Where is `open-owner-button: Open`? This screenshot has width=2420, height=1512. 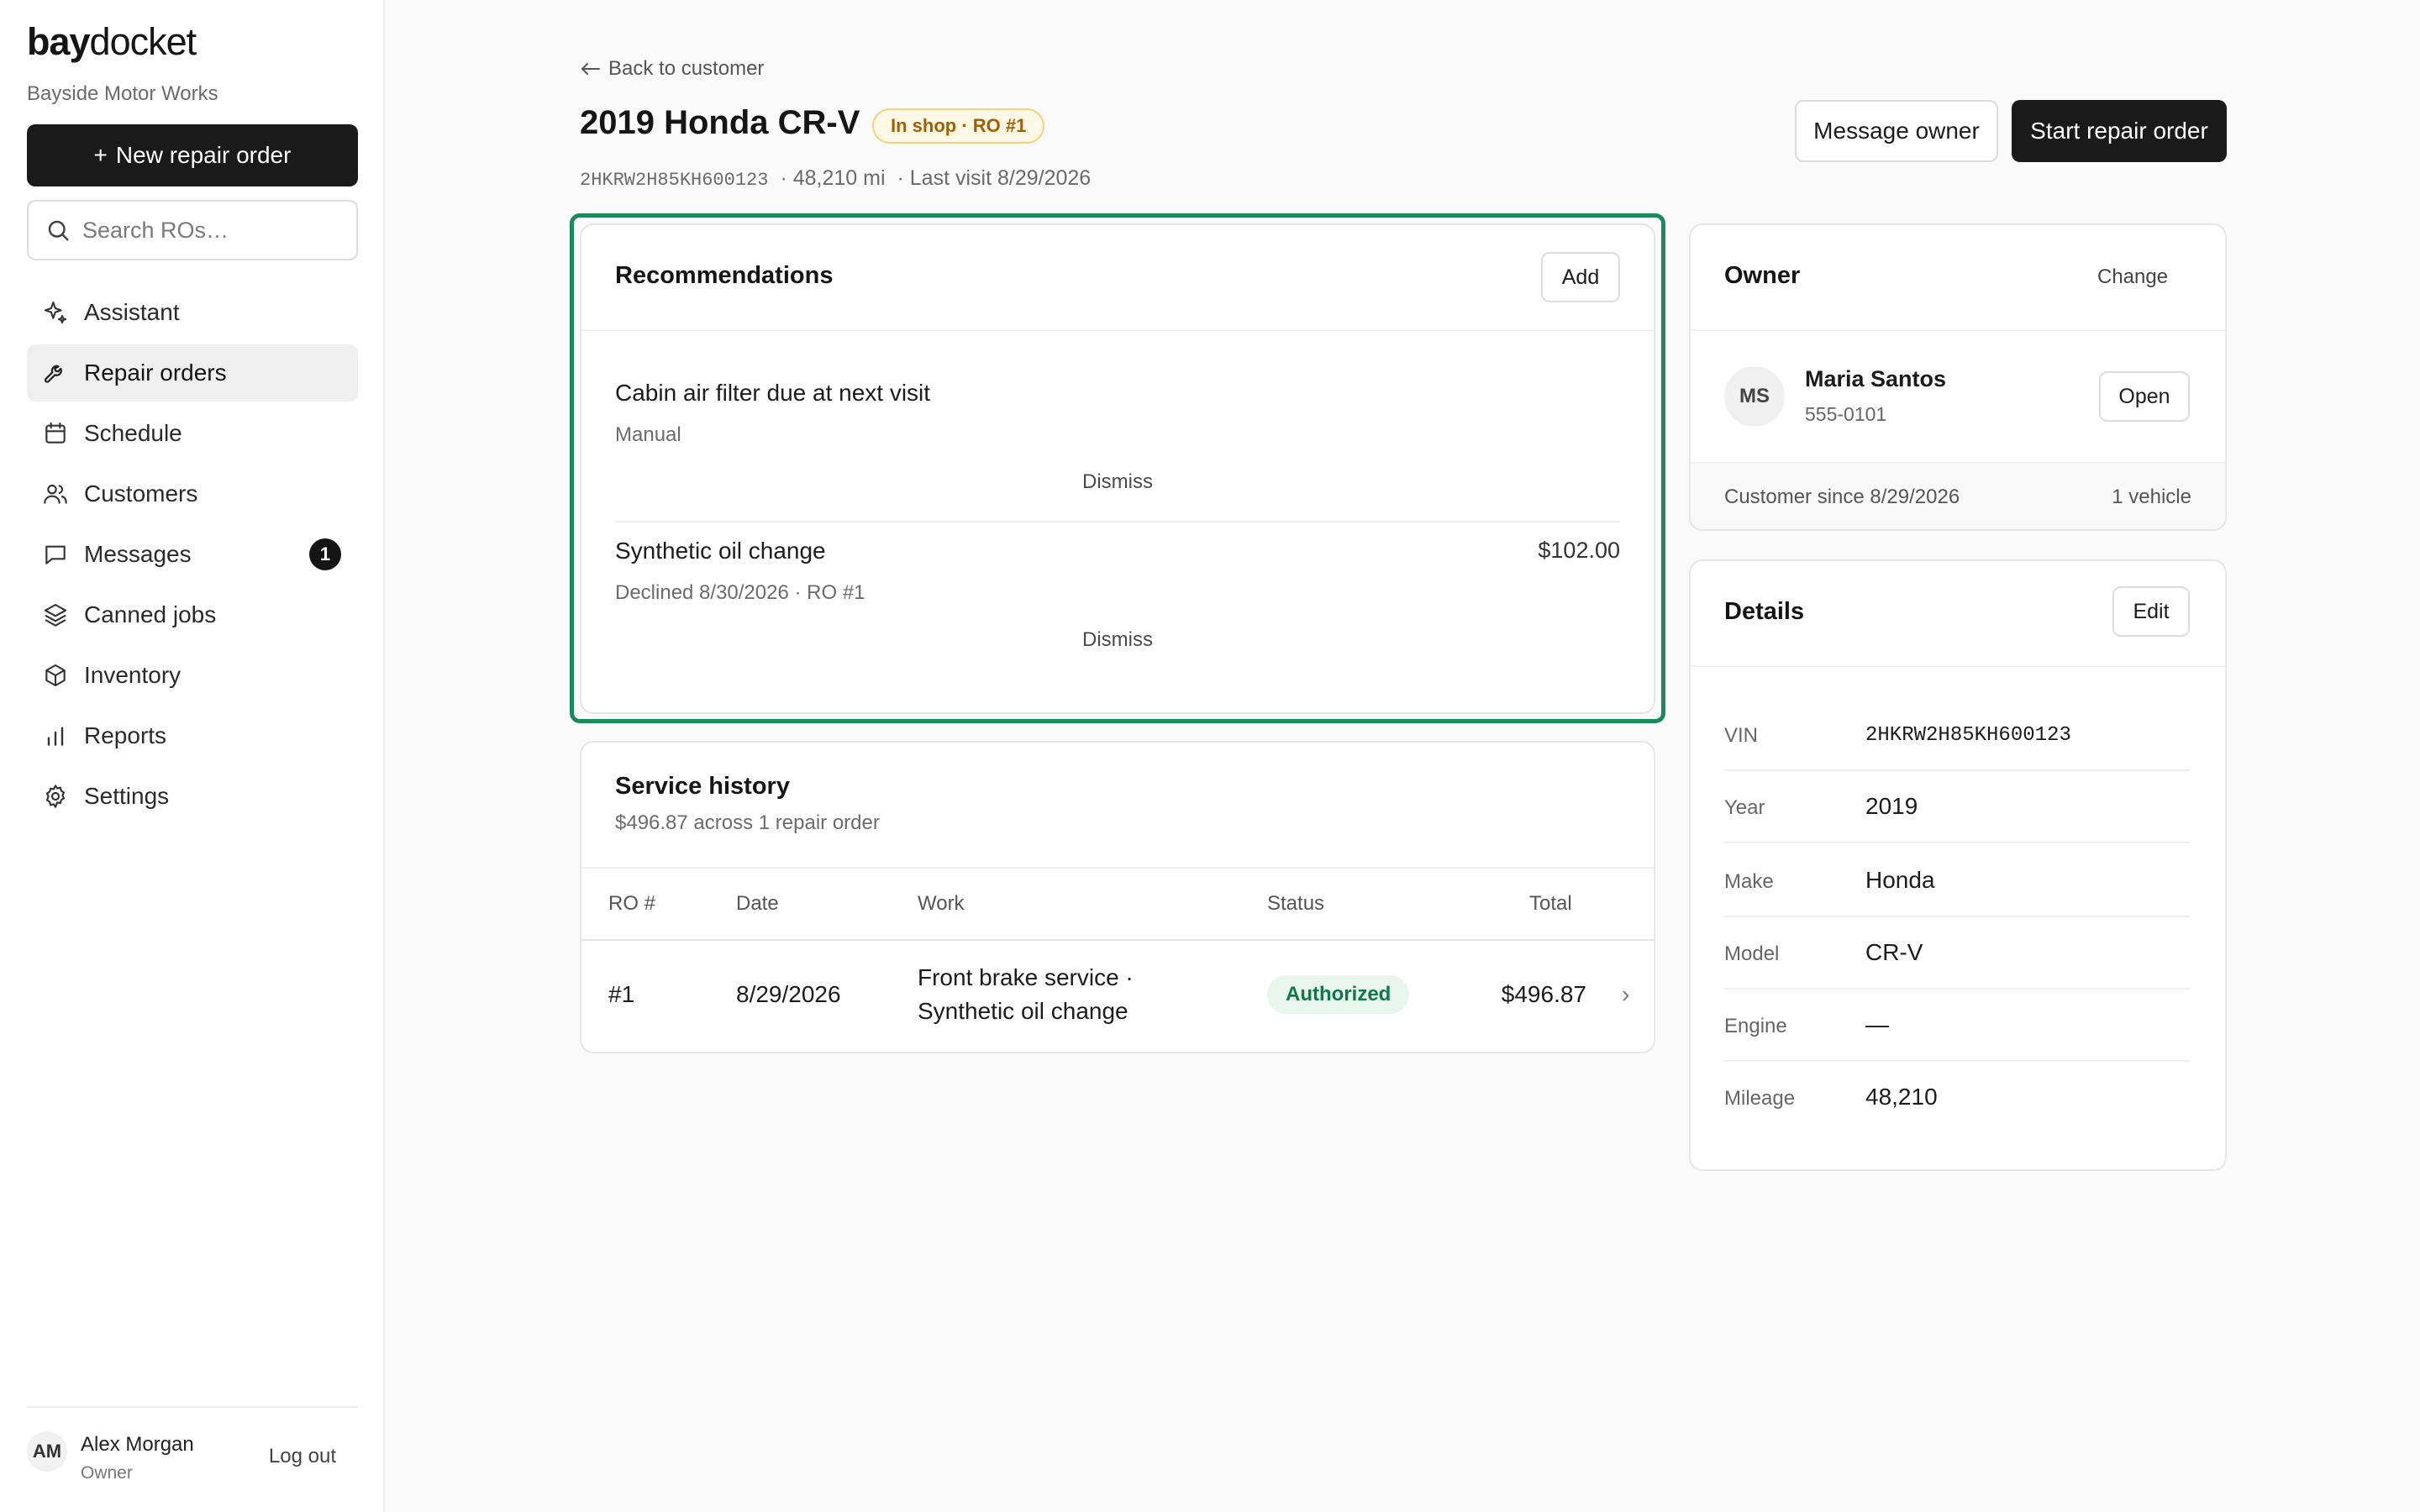 open-owner-button: Open is located at coordinates (2145, 396).